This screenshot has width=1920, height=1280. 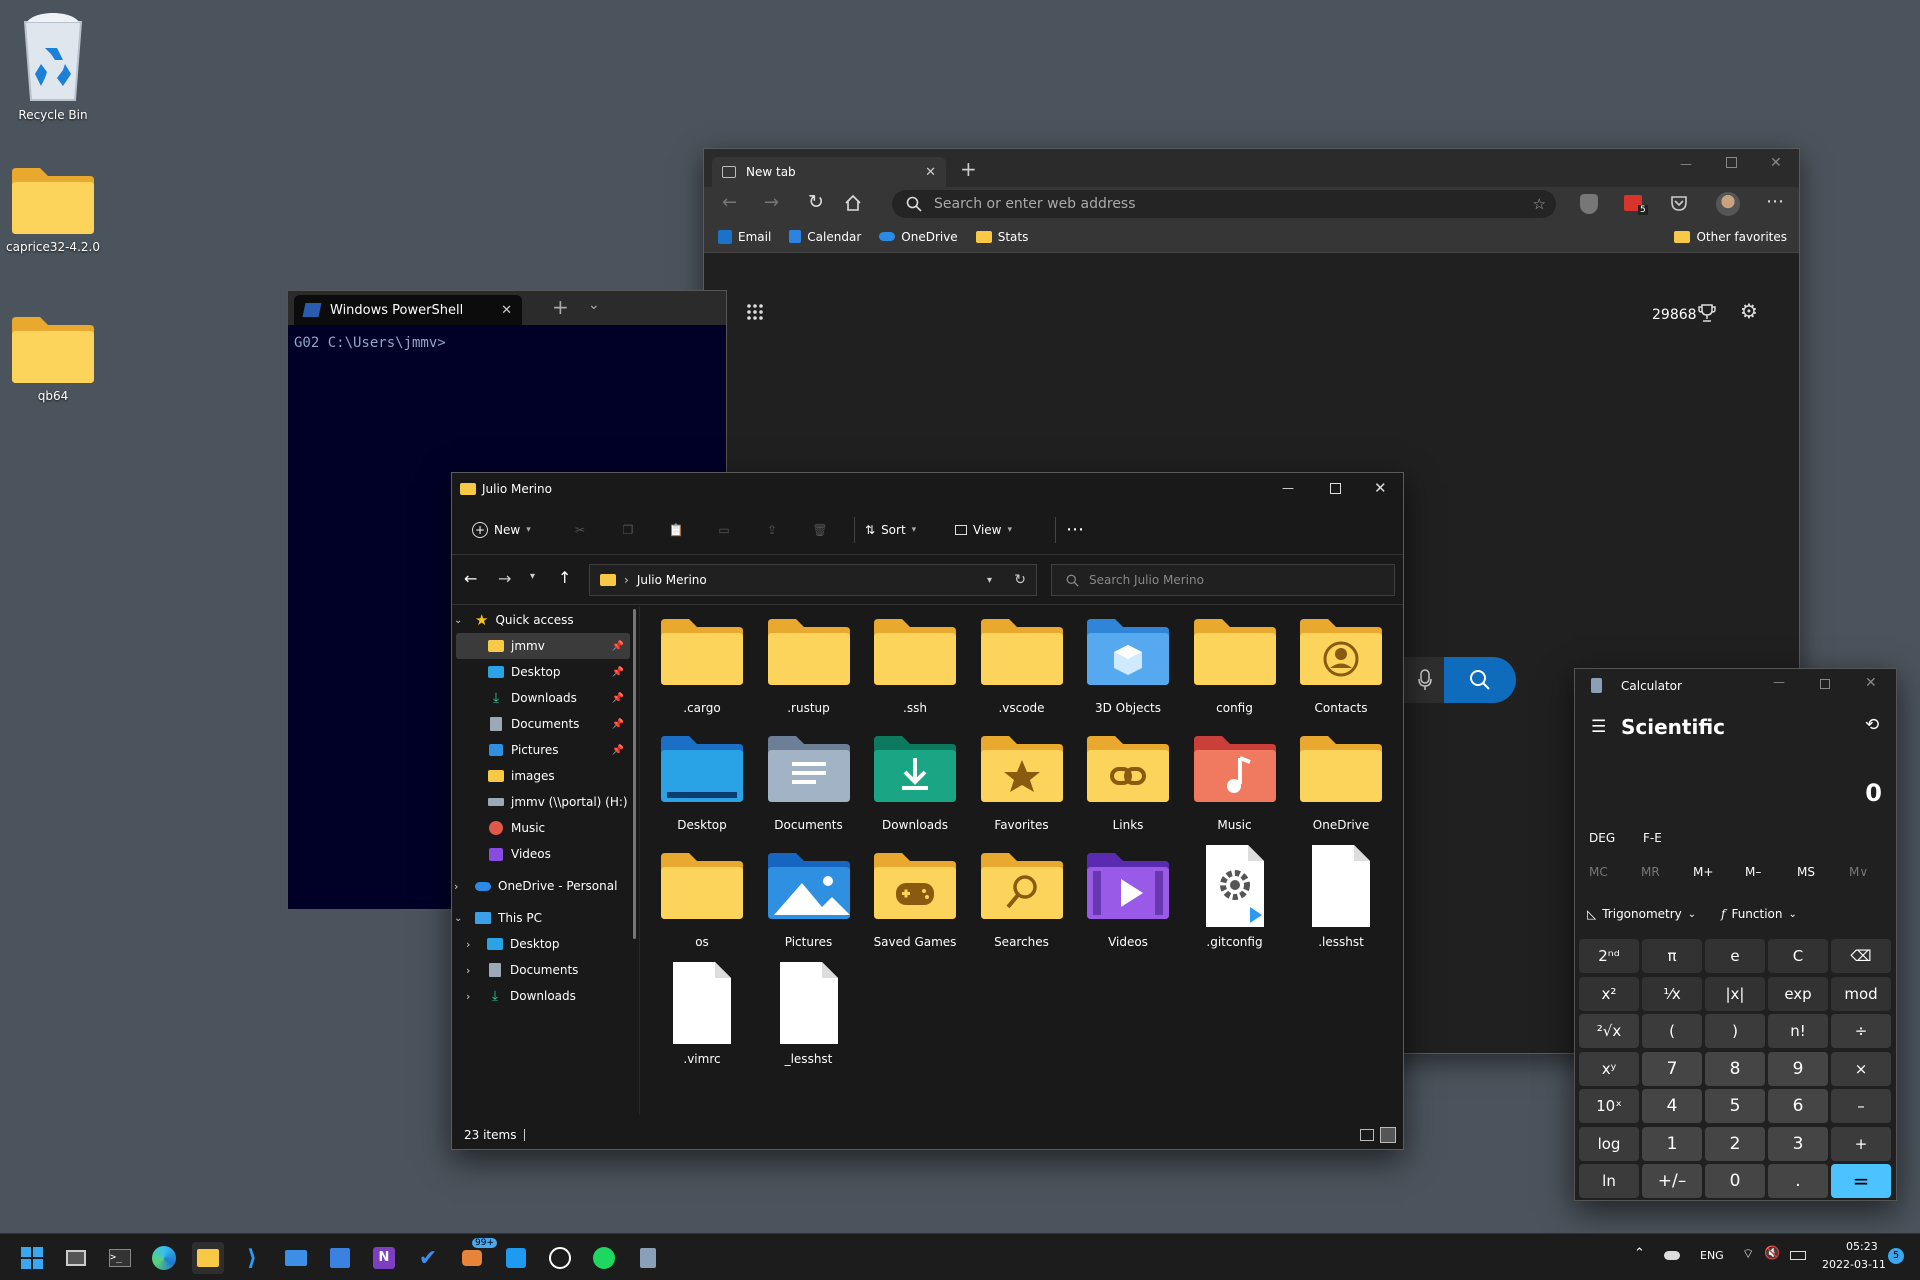 What do you see at coordinates (1730, 237) in the screenshot?
I see `other-favorites: Other favorites` at bounding box center [1730, 237].